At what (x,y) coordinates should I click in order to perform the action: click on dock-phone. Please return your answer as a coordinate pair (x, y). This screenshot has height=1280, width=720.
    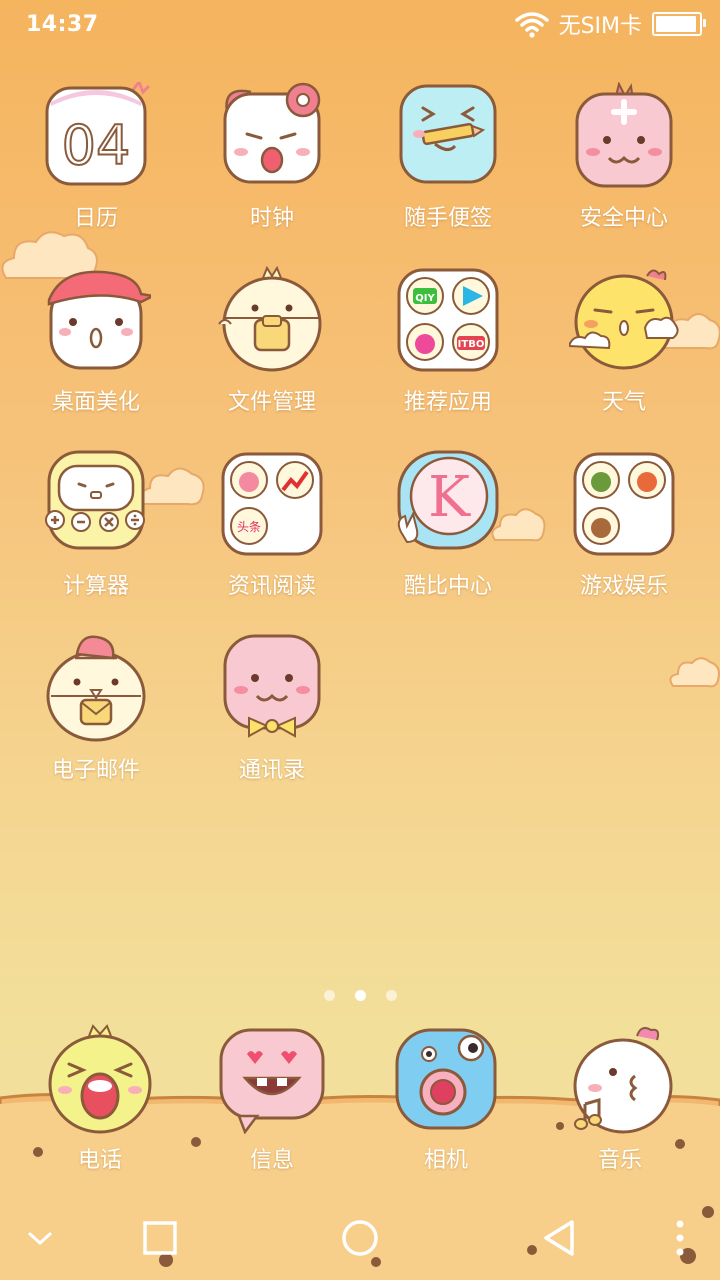
    Looking at the image, I should click on (100, 1079).